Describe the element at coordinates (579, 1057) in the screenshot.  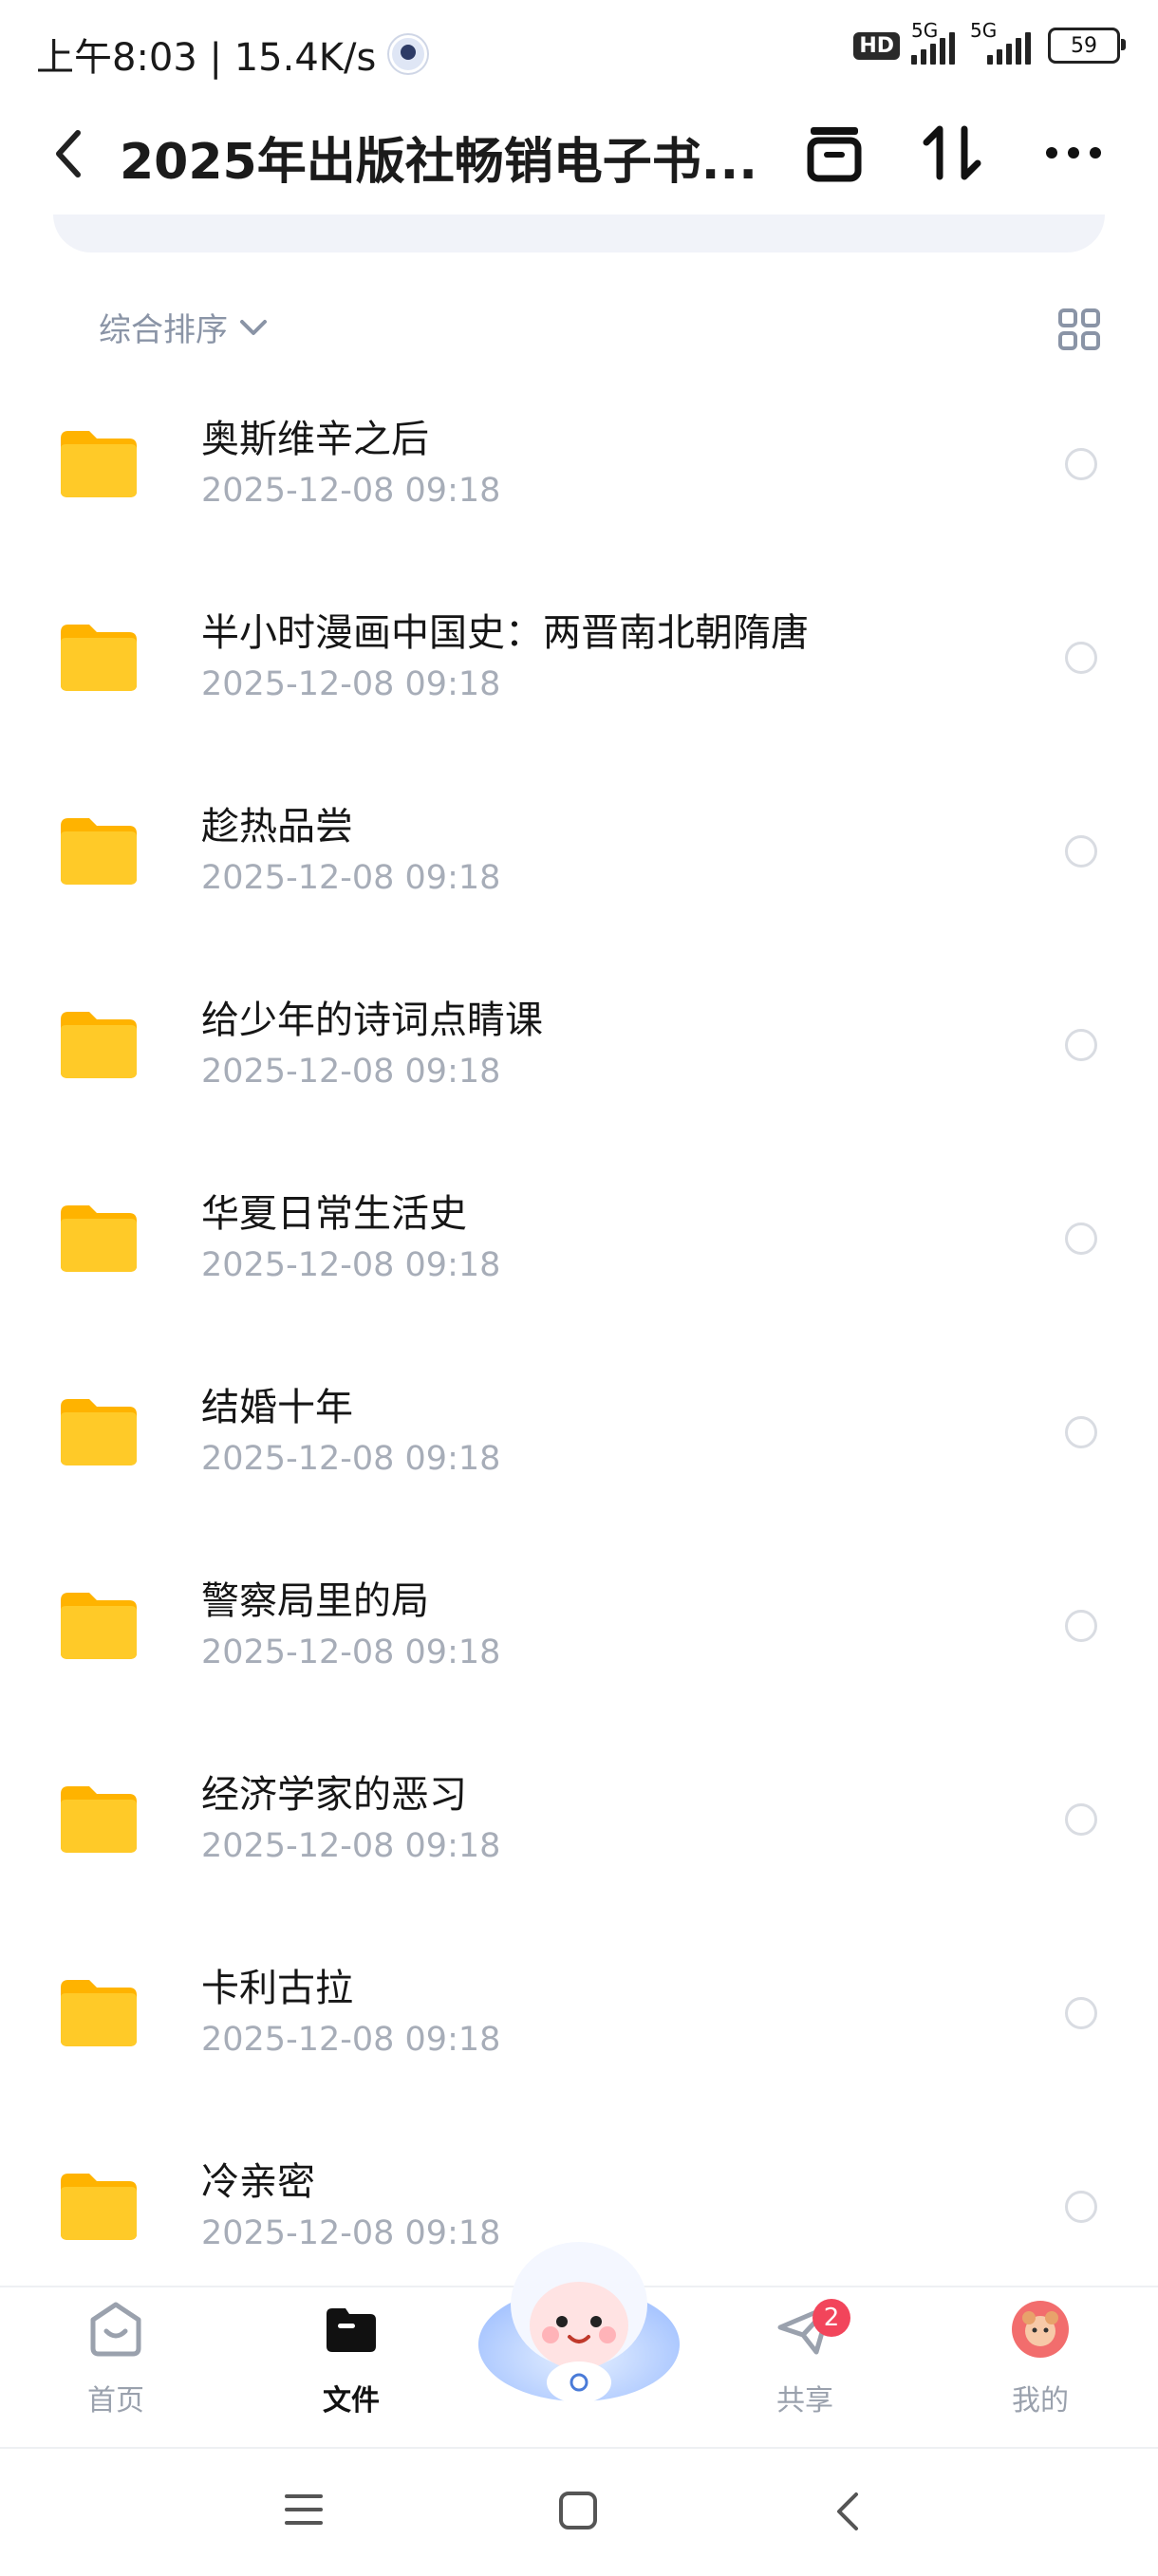
I see `list-item: 给少年的诗词点睛课 2025-12-08 09:18` at that location.